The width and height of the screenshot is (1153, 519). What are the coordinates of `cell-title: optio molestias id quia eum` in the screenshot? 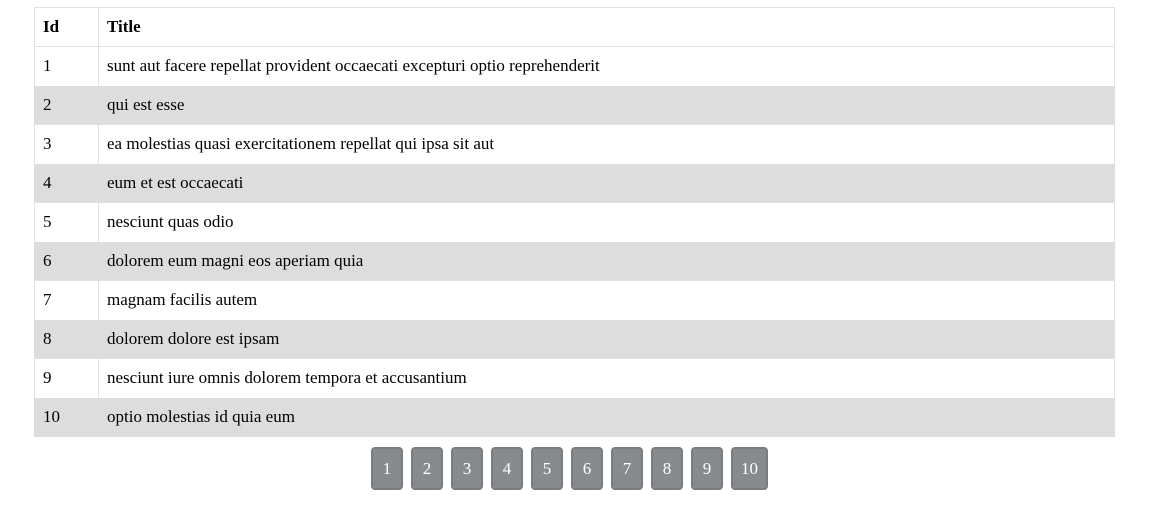 It's located at (606, 417).